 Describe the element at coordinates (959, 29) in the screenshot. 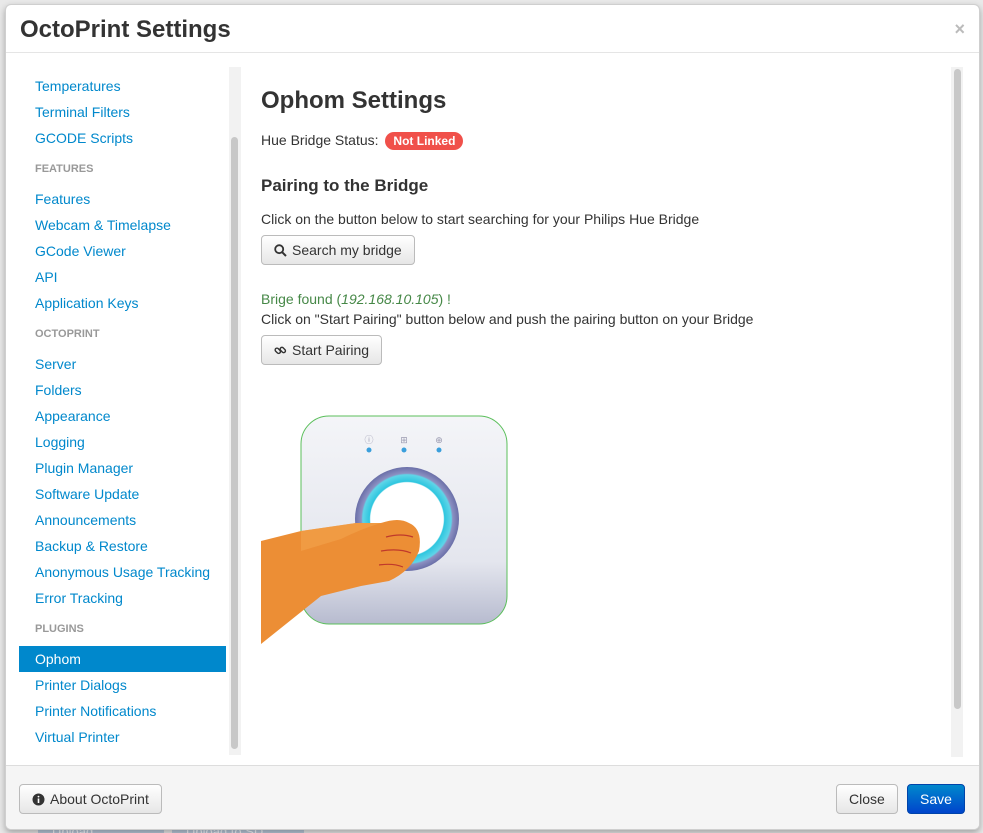

I see `close-icon: ×` at that location.